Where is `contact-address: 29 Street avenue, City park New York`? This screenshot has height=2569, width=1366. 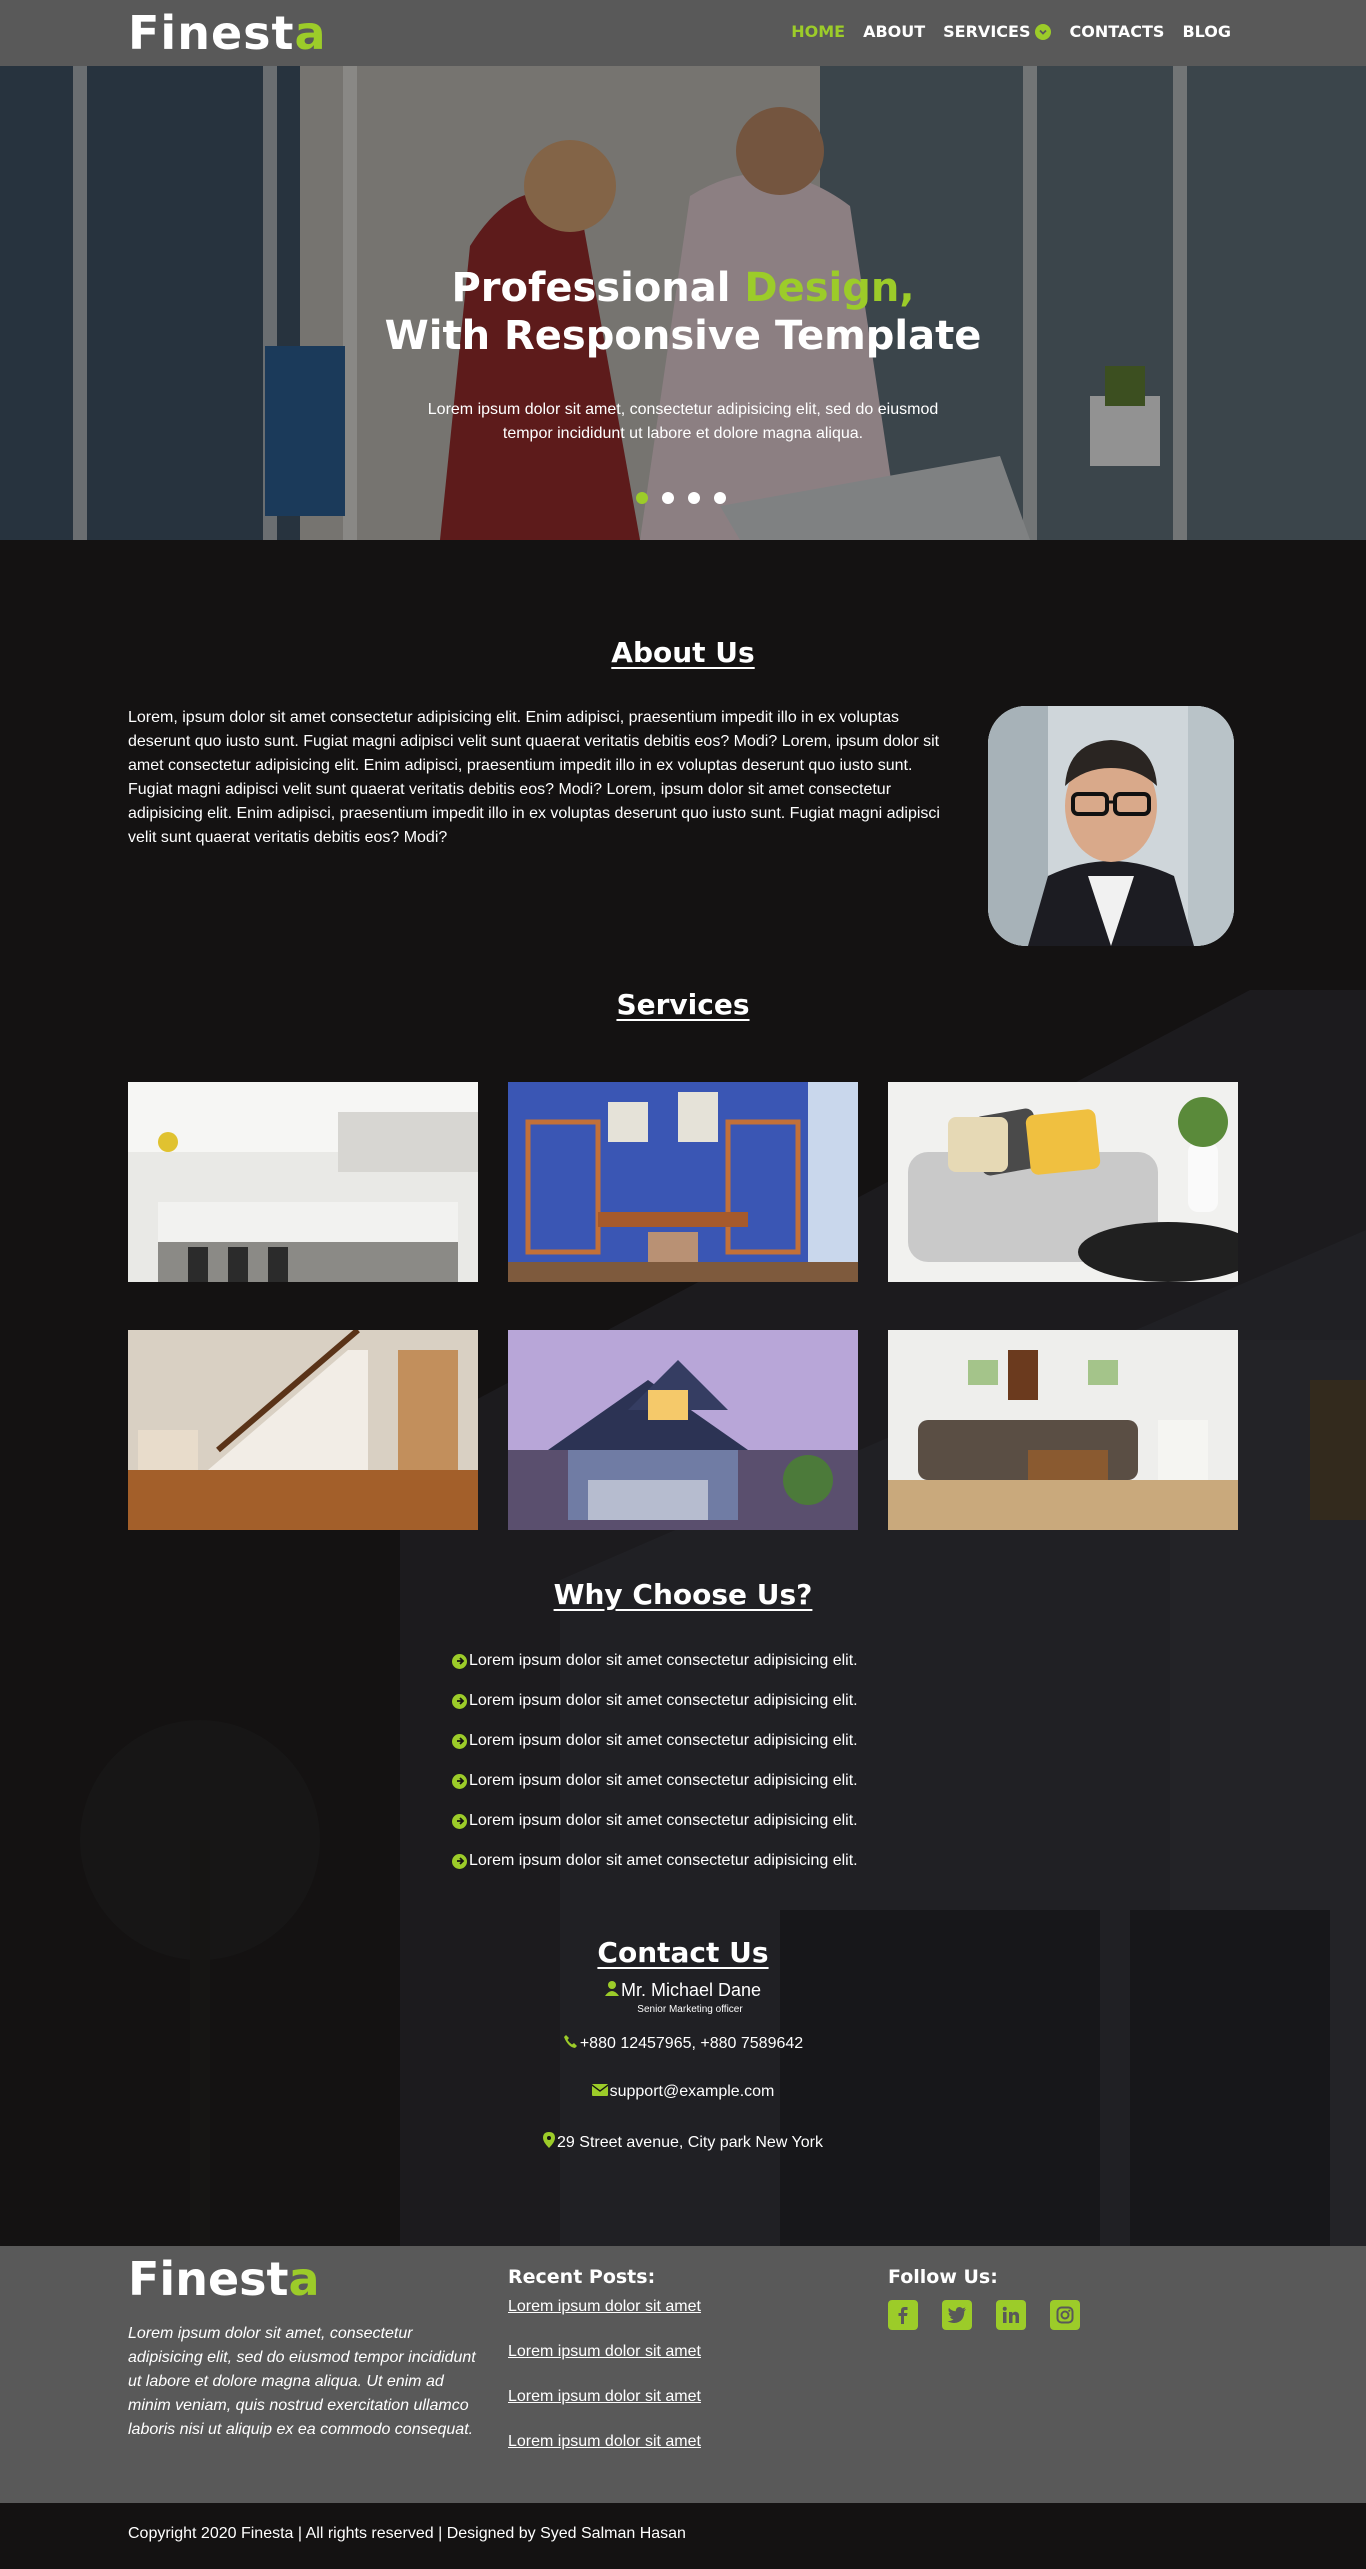 contact-address: 29 Street avenue, City park New York is located at coordinates (690, 2142).